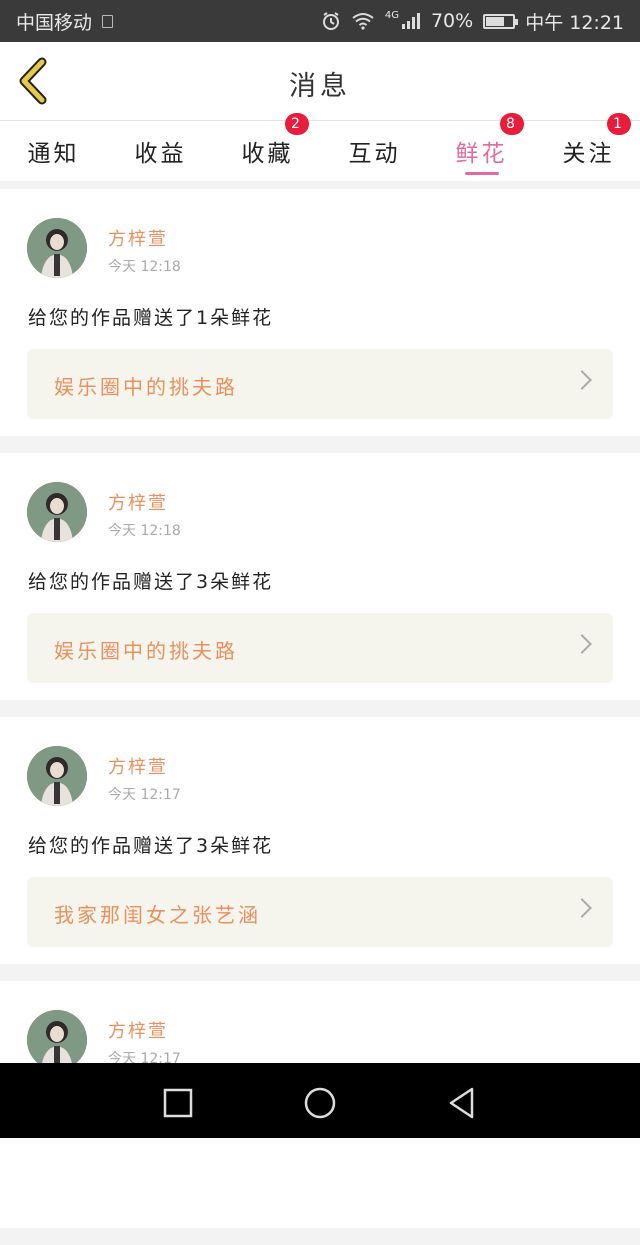 This screenshot has width=640, height=1245. I want to click on recents-icon, so click(178, 1103).